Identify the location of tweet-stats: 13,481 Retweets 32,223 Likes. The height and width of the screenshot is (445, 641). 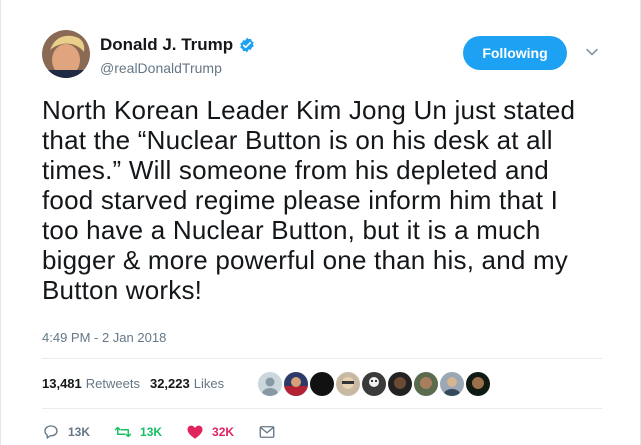
(138, 383).